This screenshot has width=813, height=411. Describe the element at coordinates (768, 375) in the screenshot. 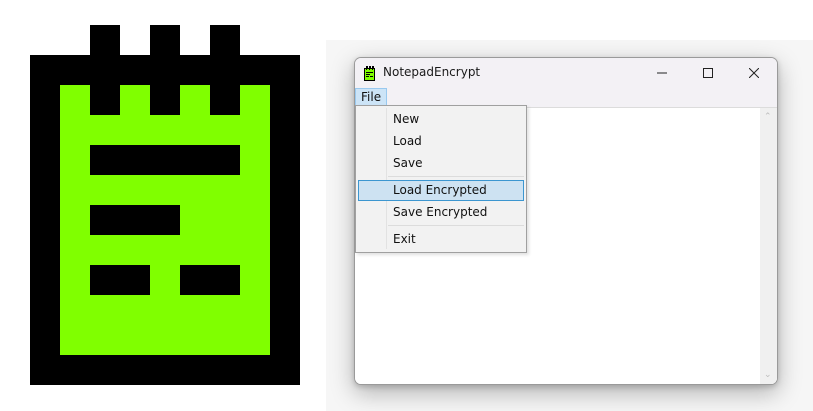

I see `scroll-down-icon: ⌄` at that location.